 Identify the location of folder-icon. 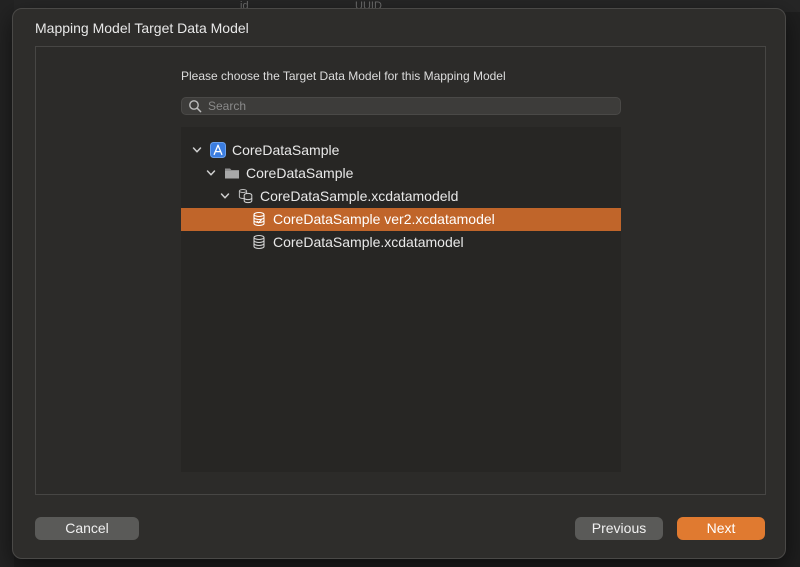
(232, 173).